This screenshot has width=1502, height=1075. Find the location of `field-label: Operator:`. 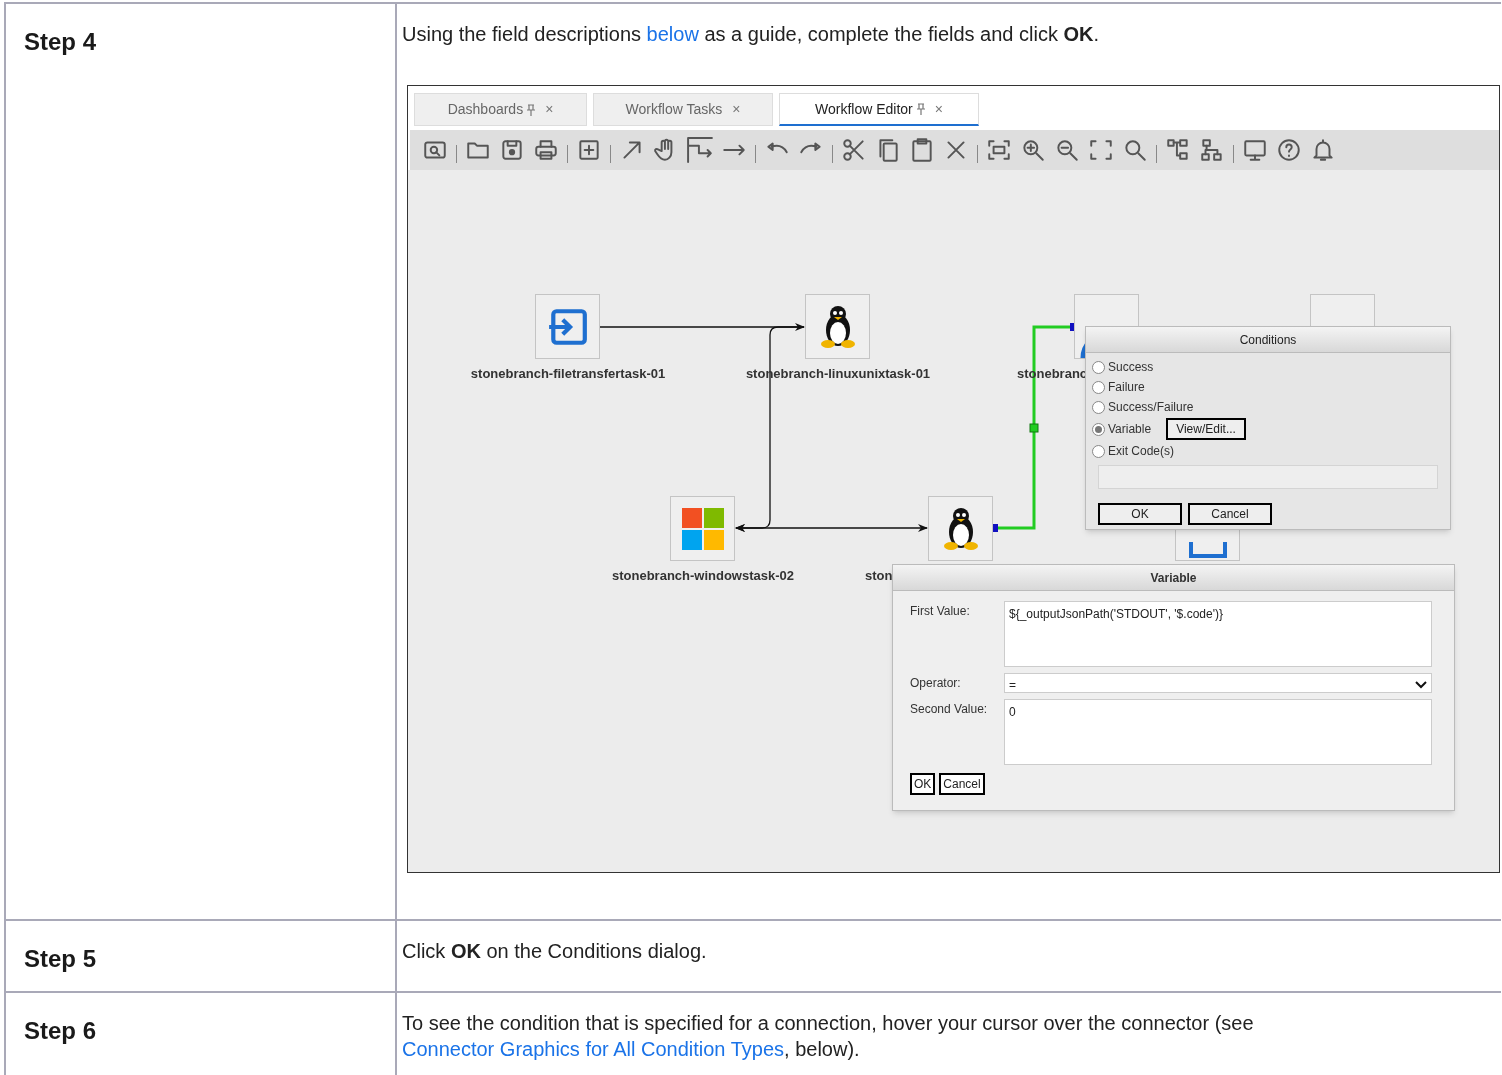

field-label: Operator: is located at coordinates (936, 683).